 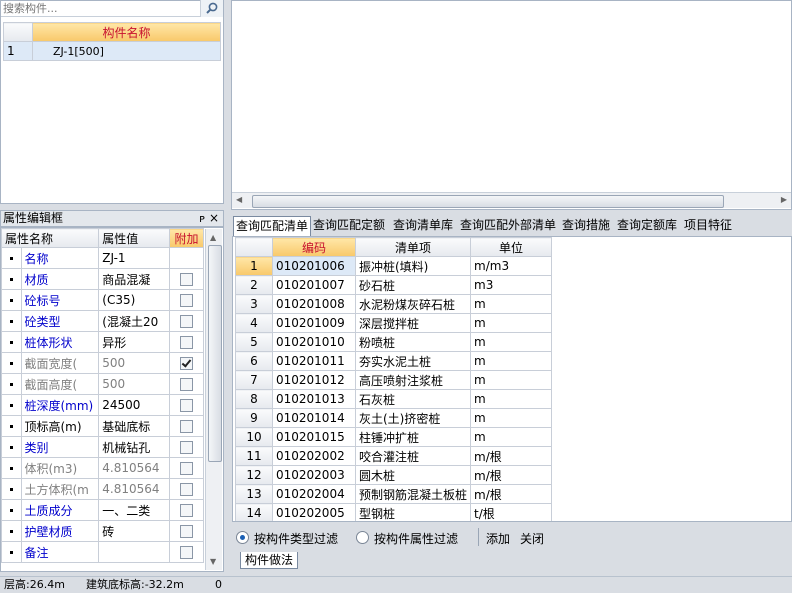 I want to click on tab-query-quota-library: 查询定额库, so click(x=647, y=226).